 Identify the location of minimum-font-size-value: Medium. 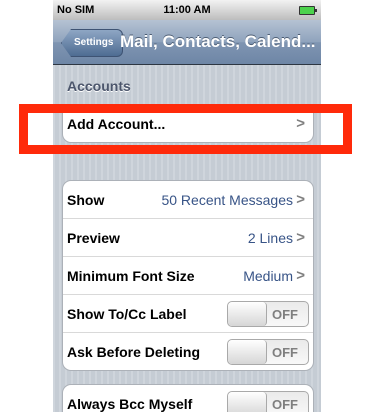
(268, 276).